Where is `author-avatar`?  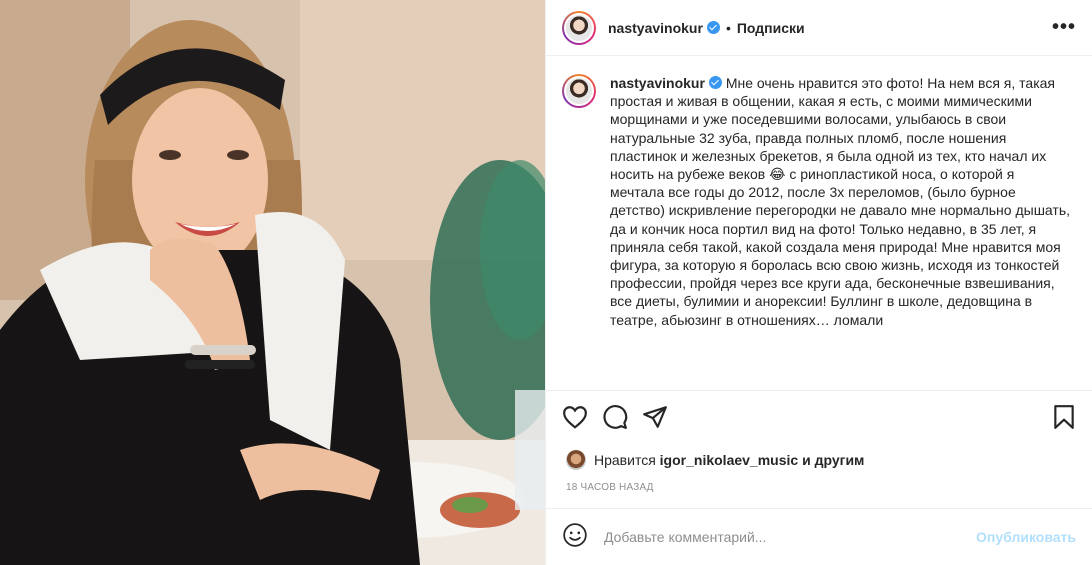 author-avatar is located at coordinates (579, 27).